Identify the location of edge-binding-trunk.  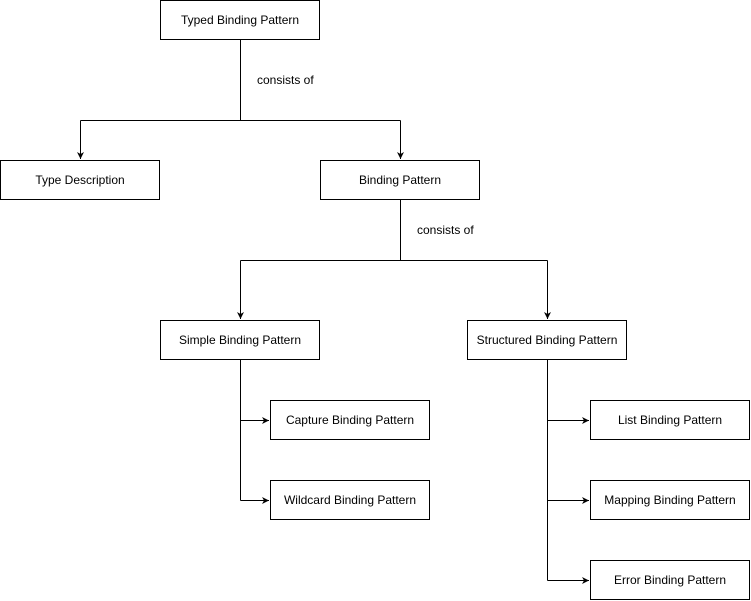
(394, 230).